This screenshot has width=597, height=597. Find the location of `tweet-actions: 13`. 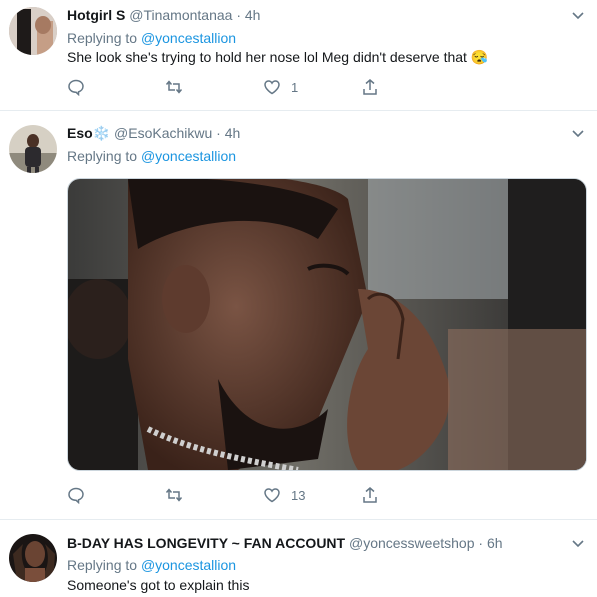

tweet-actions: 13 is located at coordinates (232, 495).